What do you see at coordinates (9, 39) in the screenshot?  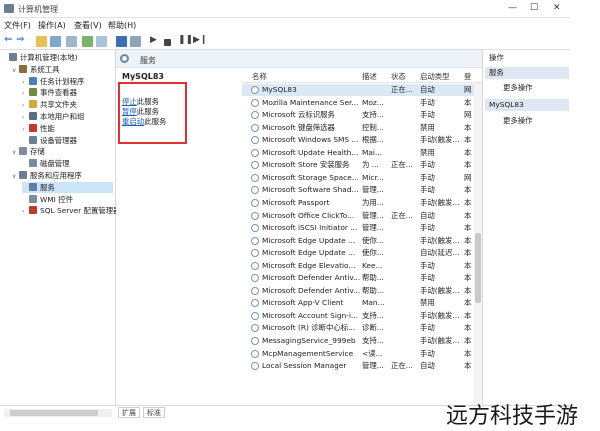 I see `back-icon: ⇐` at bounding box center [9, 39].